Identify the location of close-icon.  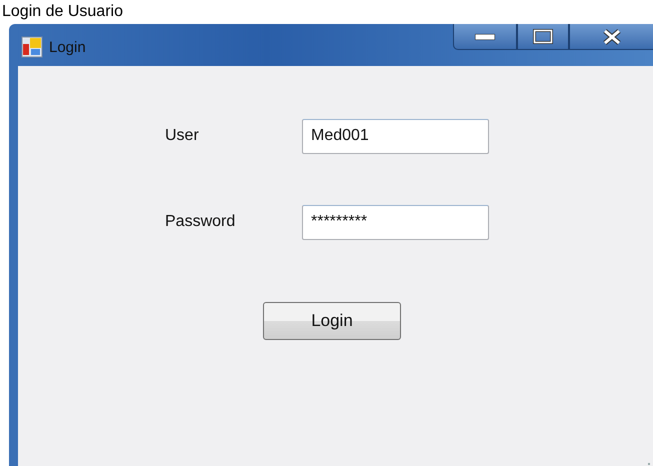
(612, 36).